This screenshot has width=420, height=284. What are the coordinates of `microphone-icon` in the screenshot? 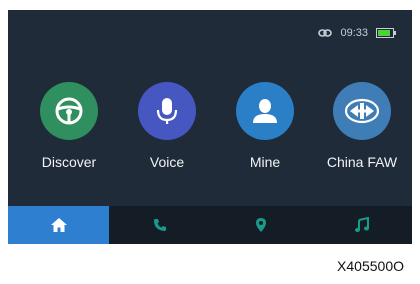 It's located at (167, 111).